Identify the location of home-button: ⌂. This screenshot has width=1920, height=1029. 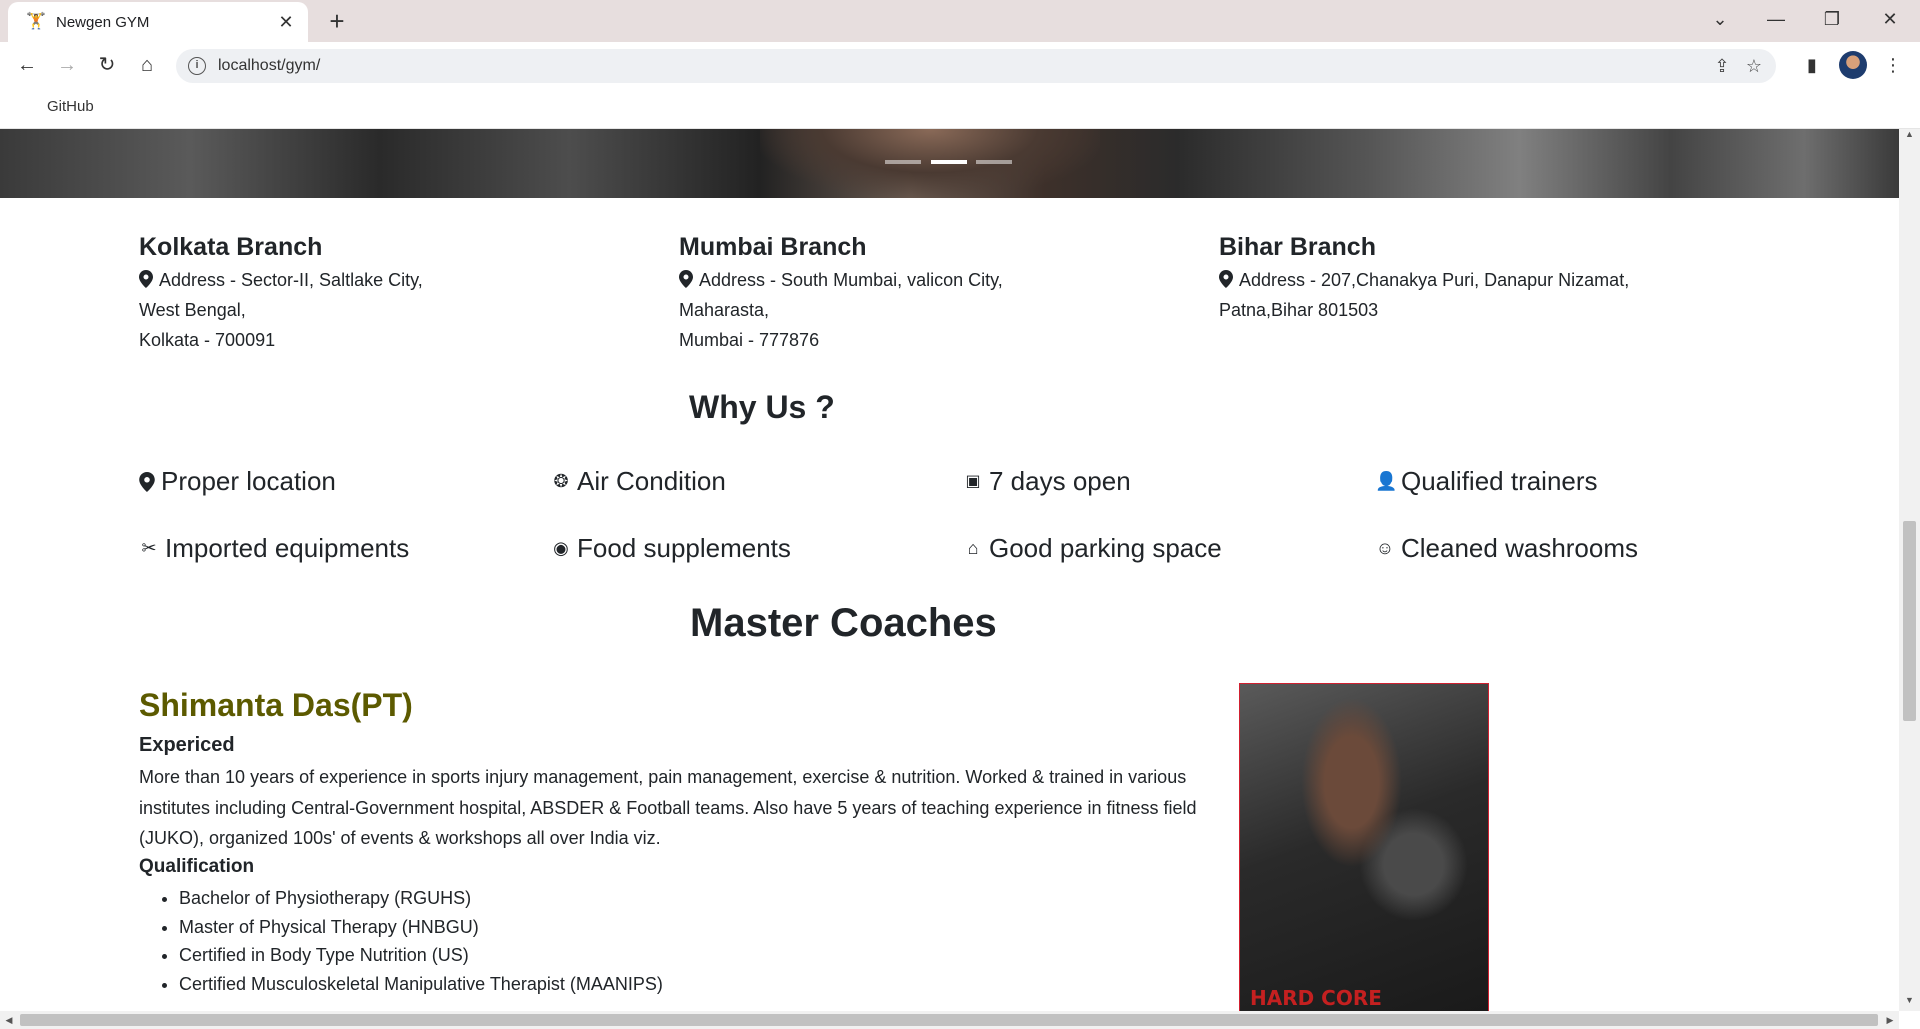
(147, 65).